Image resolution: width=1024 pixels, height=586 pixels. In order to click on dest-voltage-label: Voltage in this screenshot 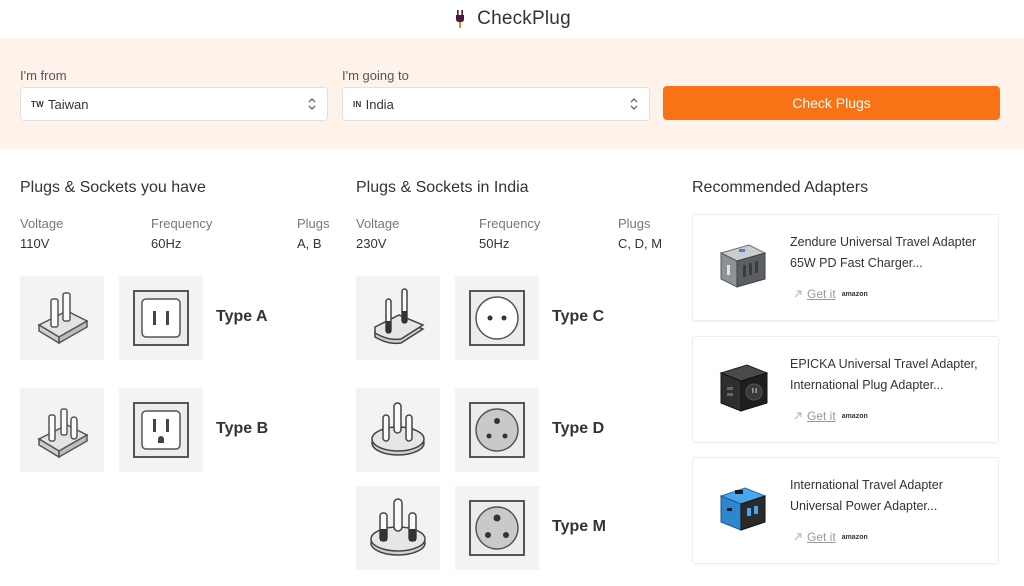, I will do `click(378, 223)`.